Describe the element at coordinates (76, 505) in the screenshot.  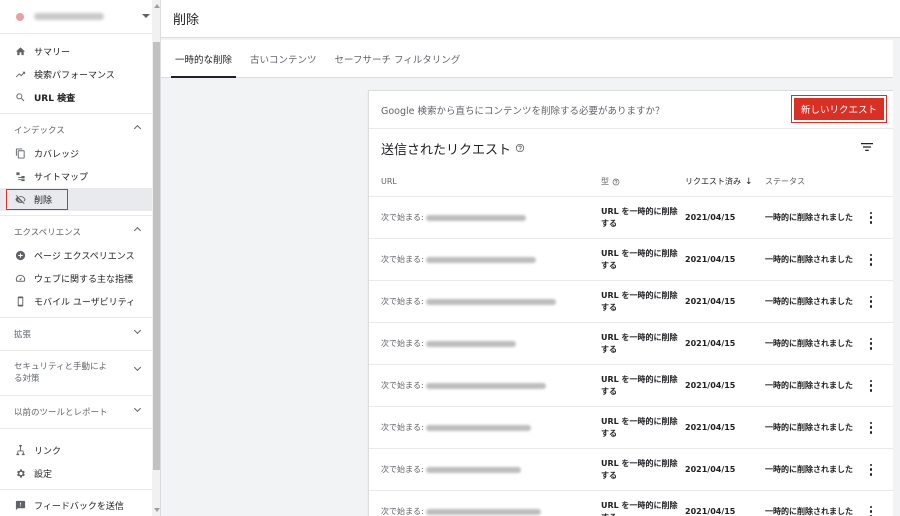
I see `sidebar-item-feedback: フィードバックを送信` at that location.